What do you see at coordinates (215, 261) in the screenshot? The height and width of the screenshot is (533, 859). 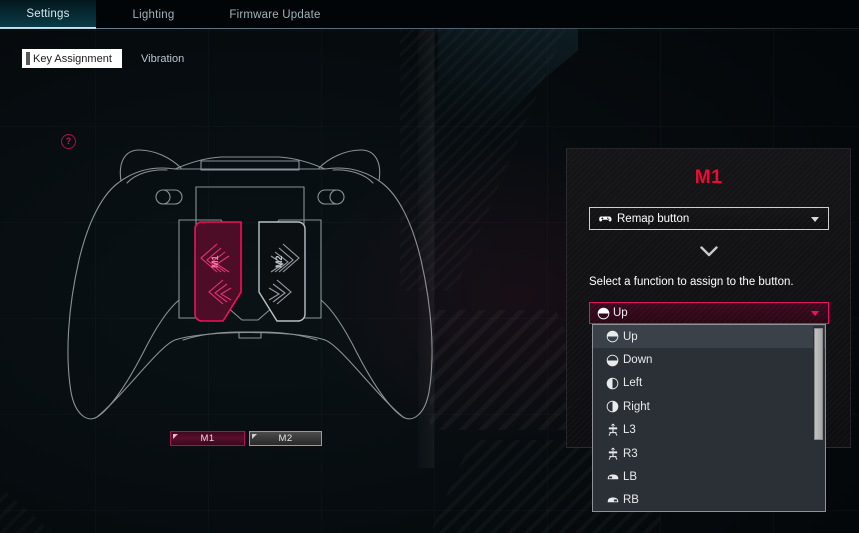 I see `svg-text: M1` at bounding box center [215, 261].